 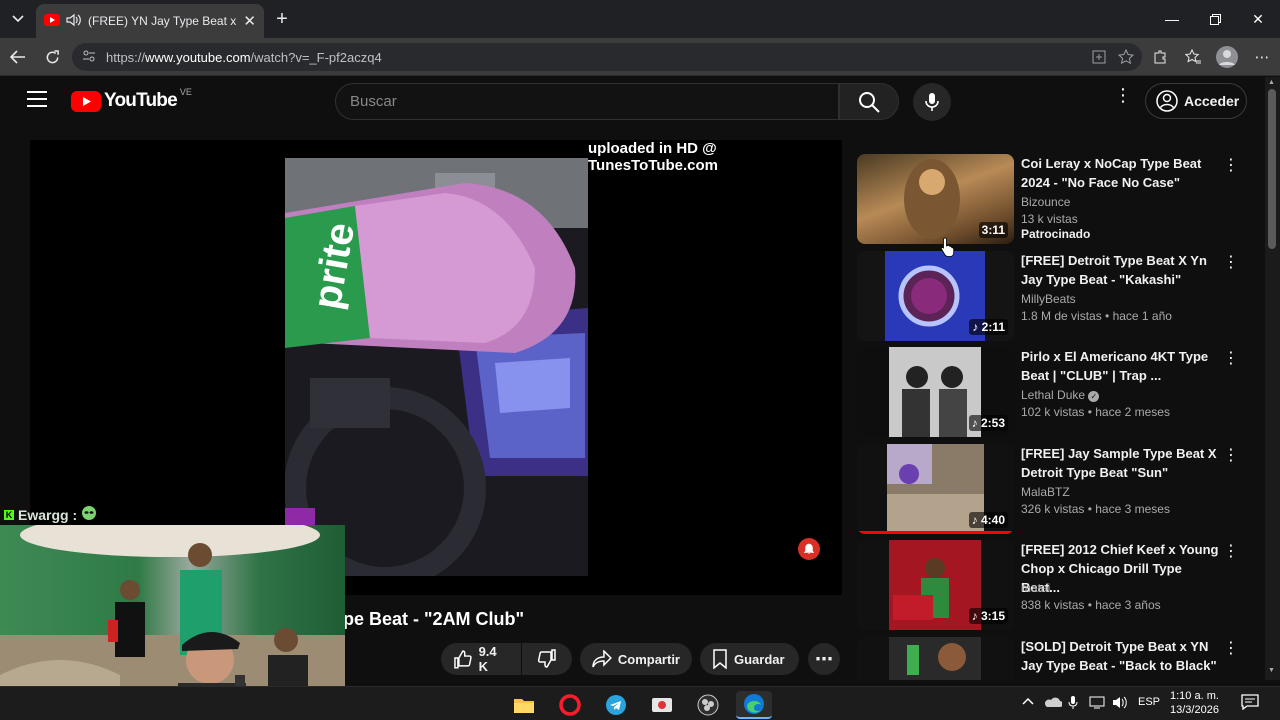 I want to click on new-tab-button: +, so click(x=282, y=19).